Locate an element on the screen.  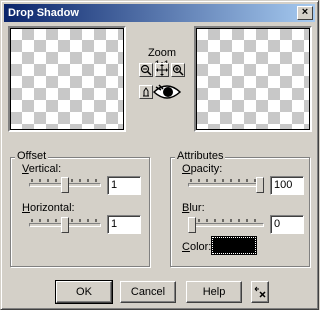
pan-icon is located at coordinates (162, 70).